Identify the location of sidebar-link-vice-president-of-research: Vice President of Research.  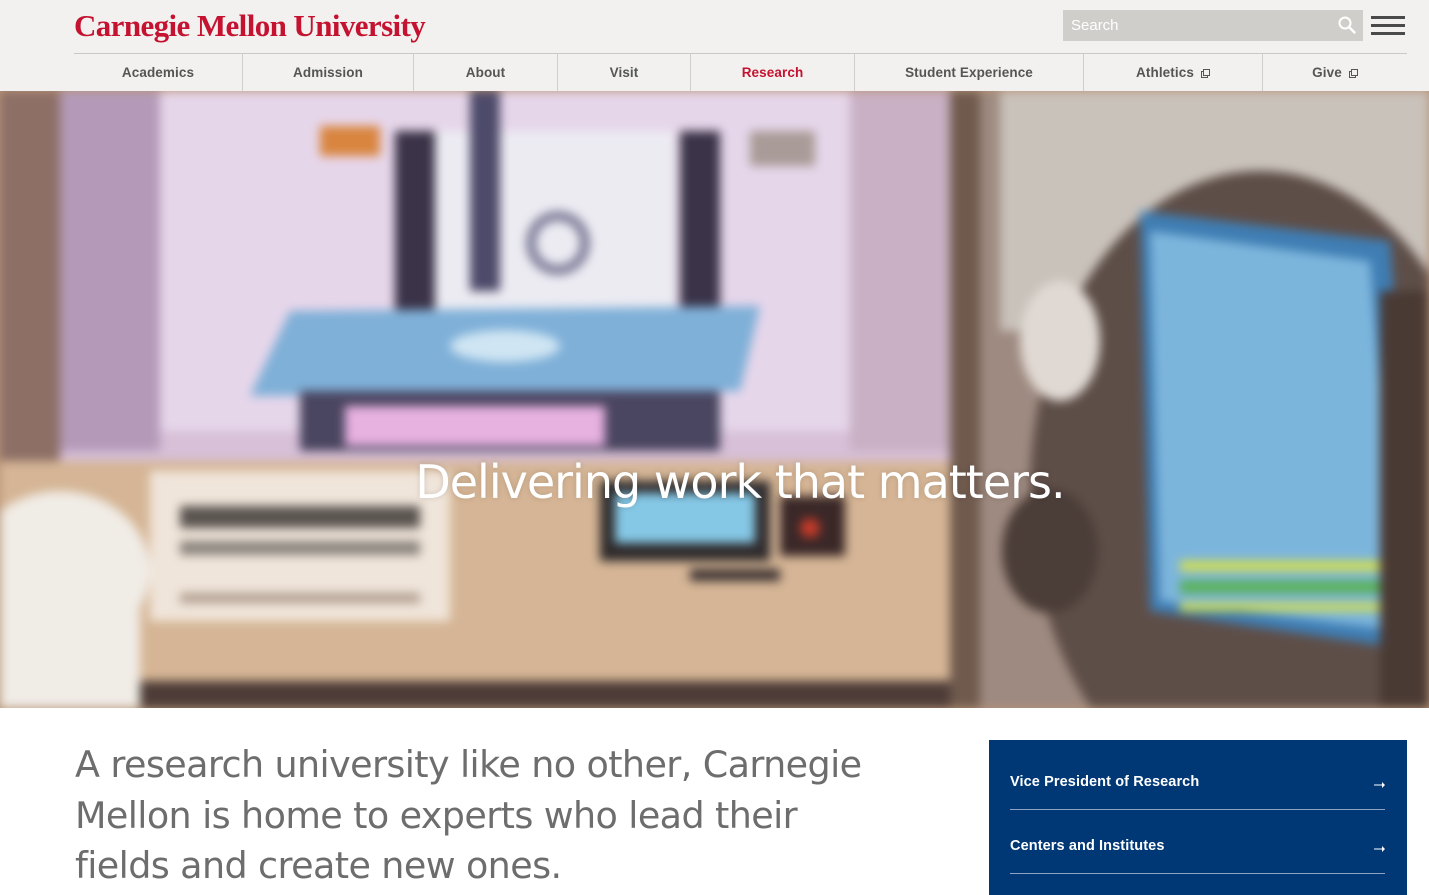
(1197, 778).